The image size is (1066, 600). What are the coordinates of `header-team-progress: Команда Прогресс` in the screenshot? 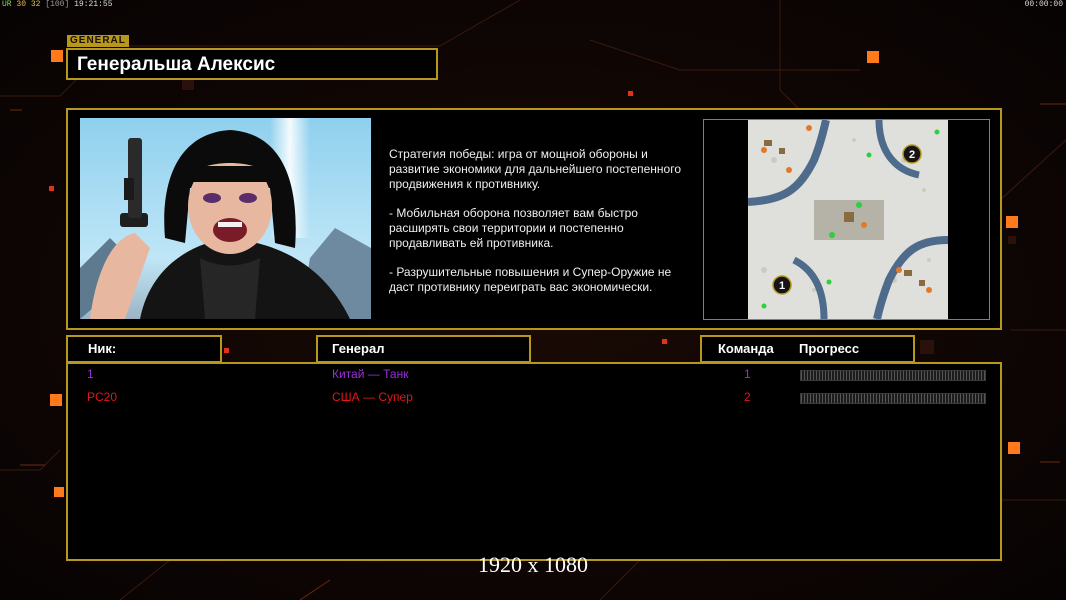 It's located at (807, 349).